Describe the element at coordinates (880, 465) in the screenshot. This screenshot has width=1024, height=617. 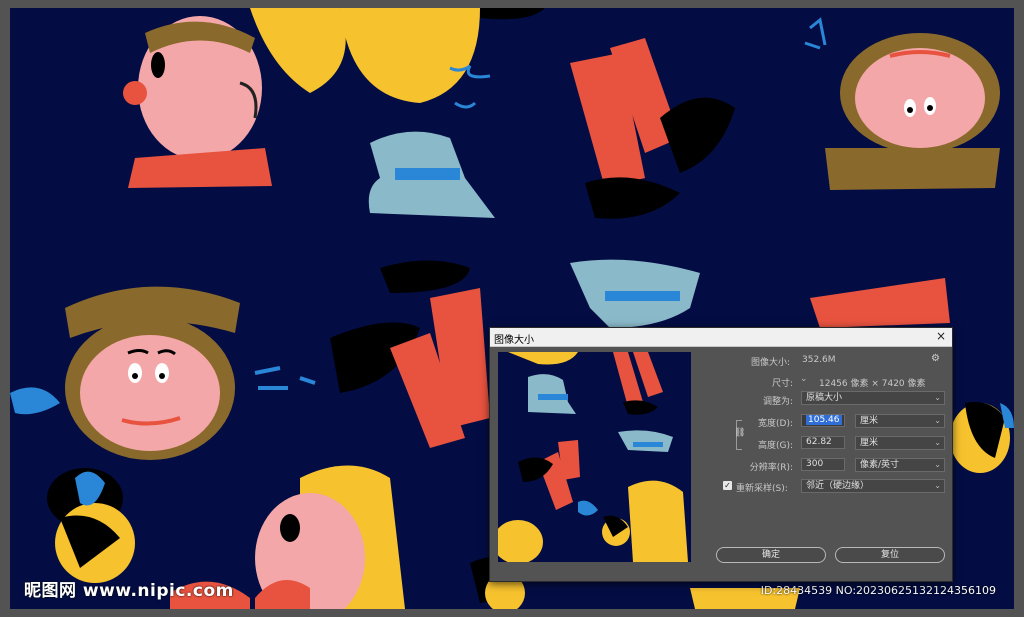
I see `resolution-unit-value: 像素/英寸` at that location.